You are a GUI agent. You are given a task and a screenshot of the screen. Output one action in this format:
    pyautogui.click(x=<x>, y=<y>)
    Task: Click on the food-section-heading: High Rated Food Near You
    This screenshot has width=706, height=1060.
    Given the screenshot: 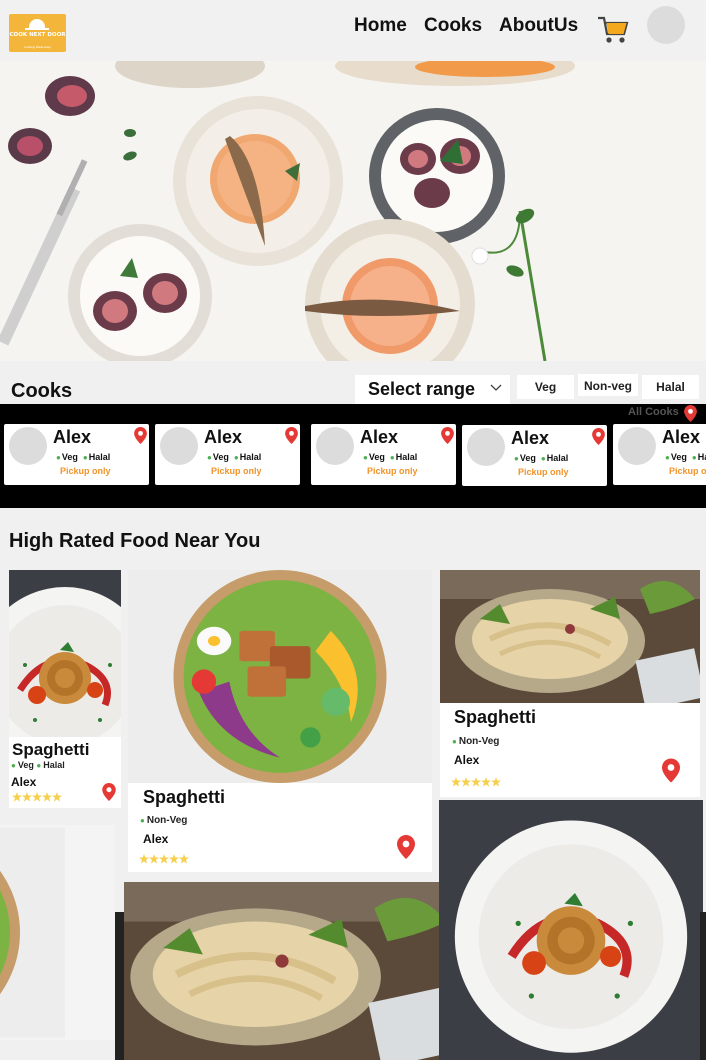 What is the action you would take?
    pyautogui.click(x=135, y=541)
    